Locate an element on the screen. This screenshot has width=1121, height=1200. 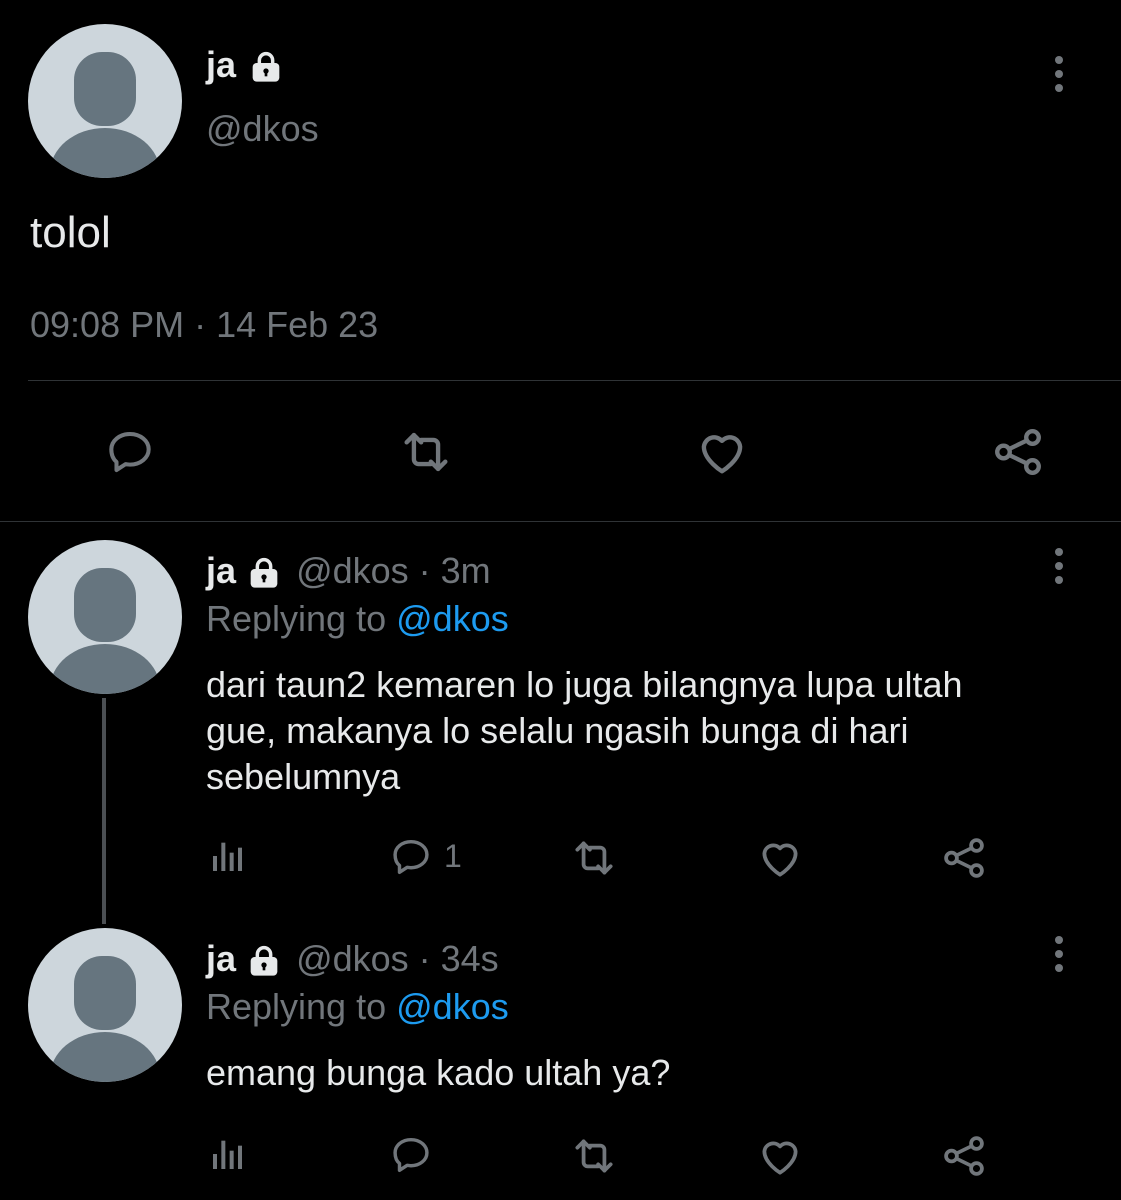
tweet-text: emang bunga kado ultah ya? is located at coordinates (438, 1073).